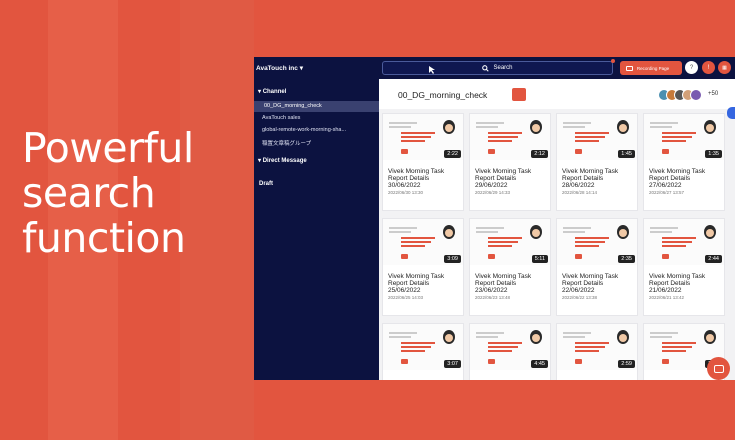 The width and height of the screenshot is (735, 440). Describe the element at coordinates (423, 242) in the screenshot. I see `video-thumbnail: 3:09` at that location.